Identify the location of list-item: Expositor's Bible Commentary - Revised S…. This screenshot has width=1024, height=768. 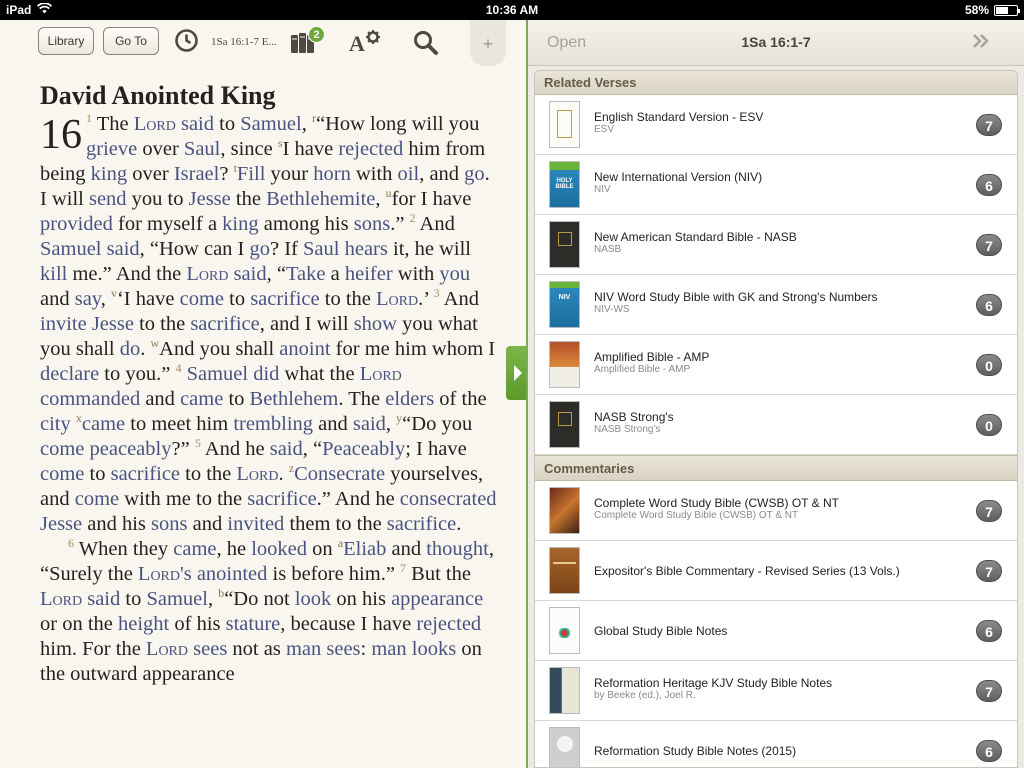
(776, 571).